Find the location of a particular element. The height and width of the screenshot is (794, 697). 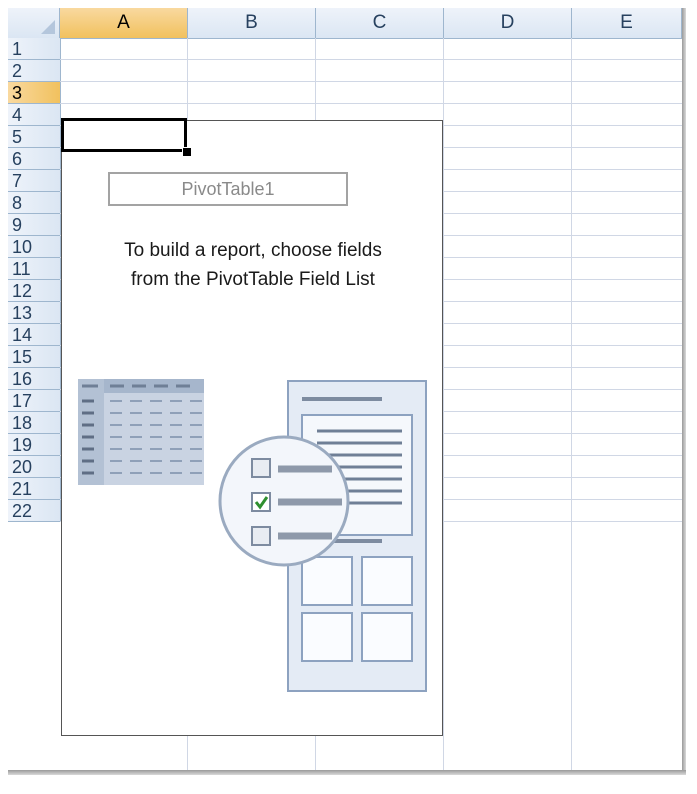

select-all-triangle-icon is located at coordinates (48, 27).